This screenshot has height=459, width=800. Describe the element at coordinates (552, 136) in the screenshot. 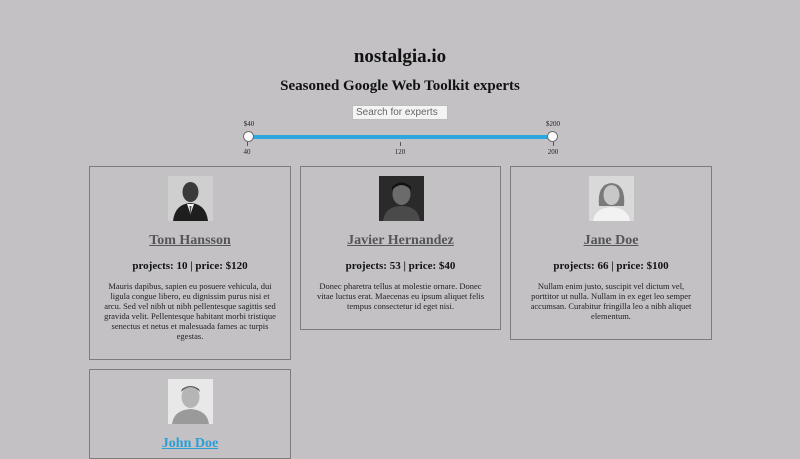

I see `slider-max-handle` at that location.